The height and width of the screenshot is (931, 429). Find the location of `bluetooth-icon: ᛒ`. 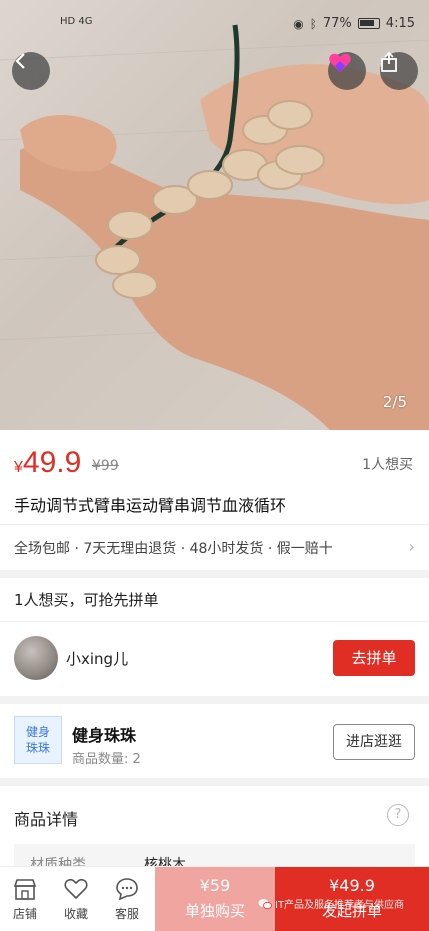

bluetooth-icon: ᛒ is located at coordinates (313, 23).